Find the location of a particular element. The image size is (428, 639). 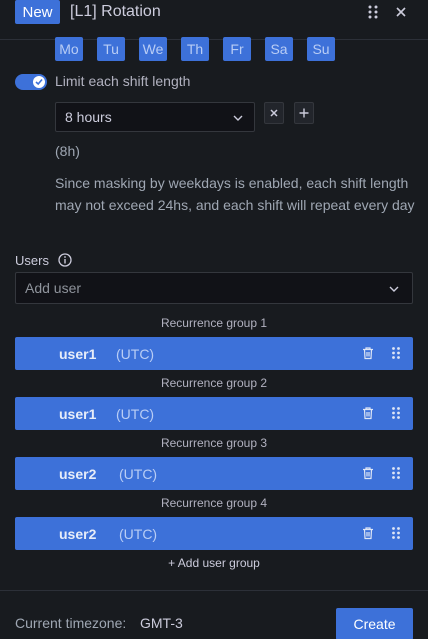

weekday-tu: Tu is located at coordinates (111, 49).